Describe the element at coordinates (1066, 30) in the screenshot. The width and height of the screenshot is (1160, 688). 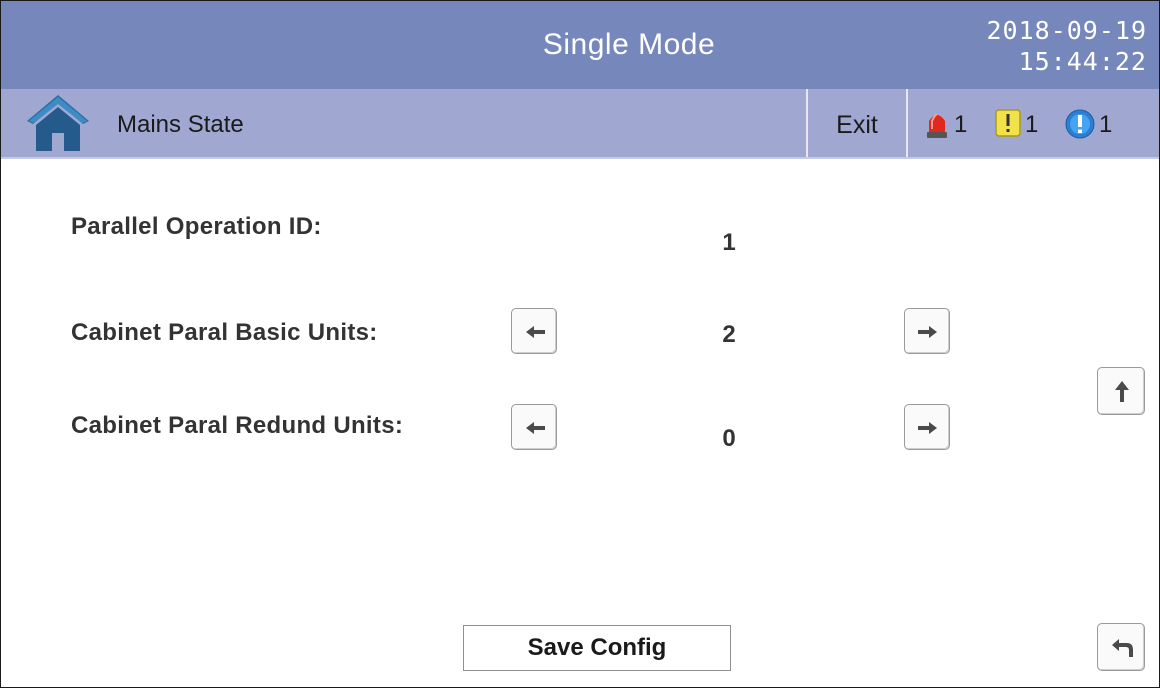
I see `date-display: 2018-09-19` at that location.